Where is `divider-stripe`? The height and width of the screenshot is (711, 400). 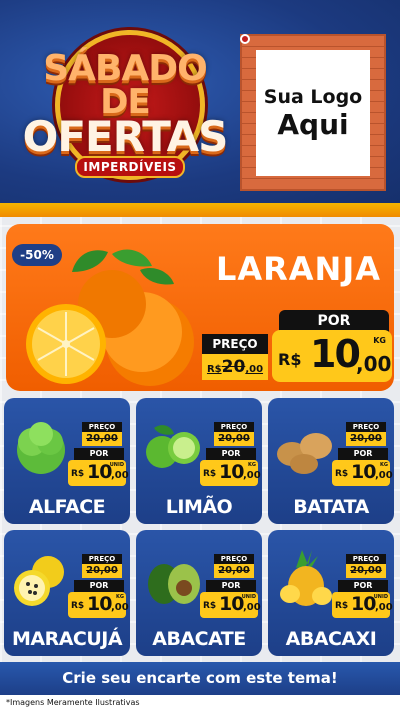
divider-stripe is located at coordinates (200, 210).